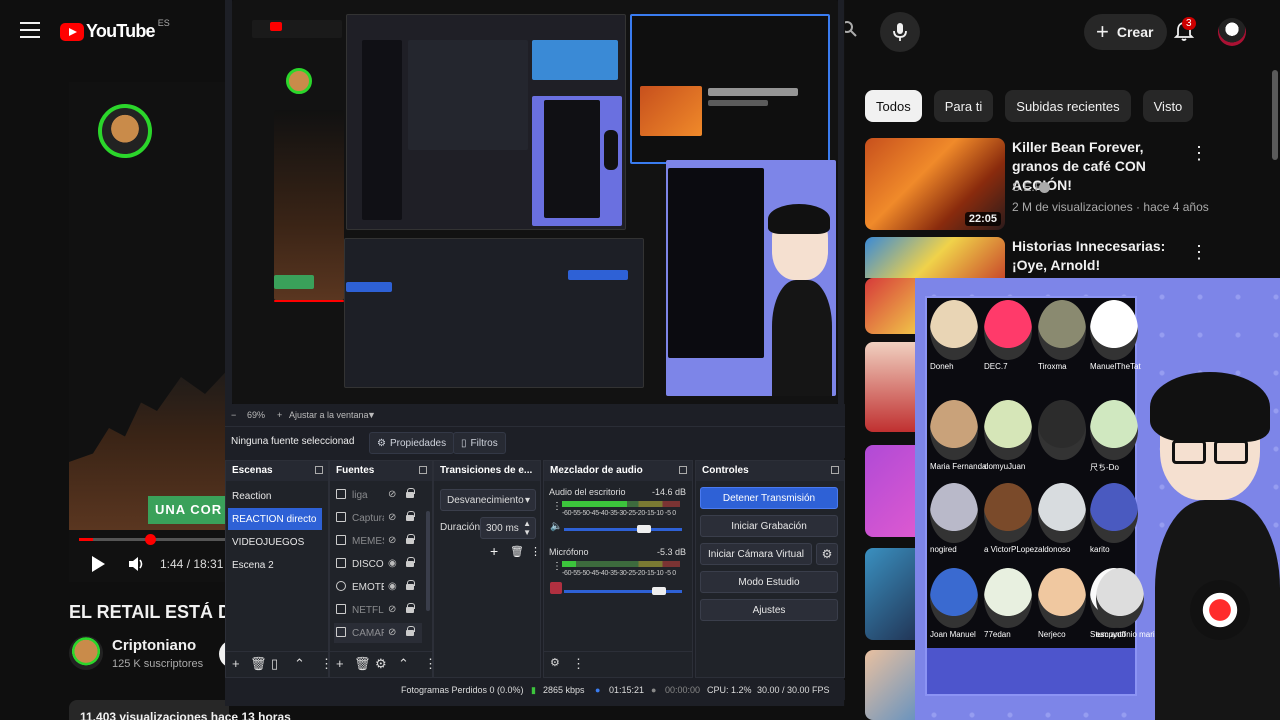 The height and width of the screenshot is (720, 1280). Describe the element at coordinates (935, 184) in the screenshot. I see `recommendation-thumbnail: 22:05` at that location.